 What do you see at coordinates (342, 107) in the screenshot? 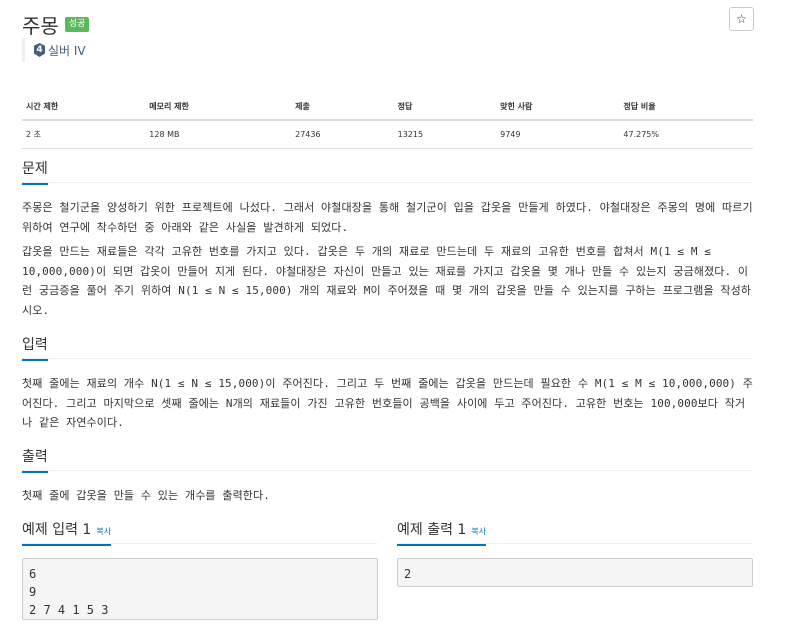
I see `header-submissions: 제출` at bounding box center [342, 107].